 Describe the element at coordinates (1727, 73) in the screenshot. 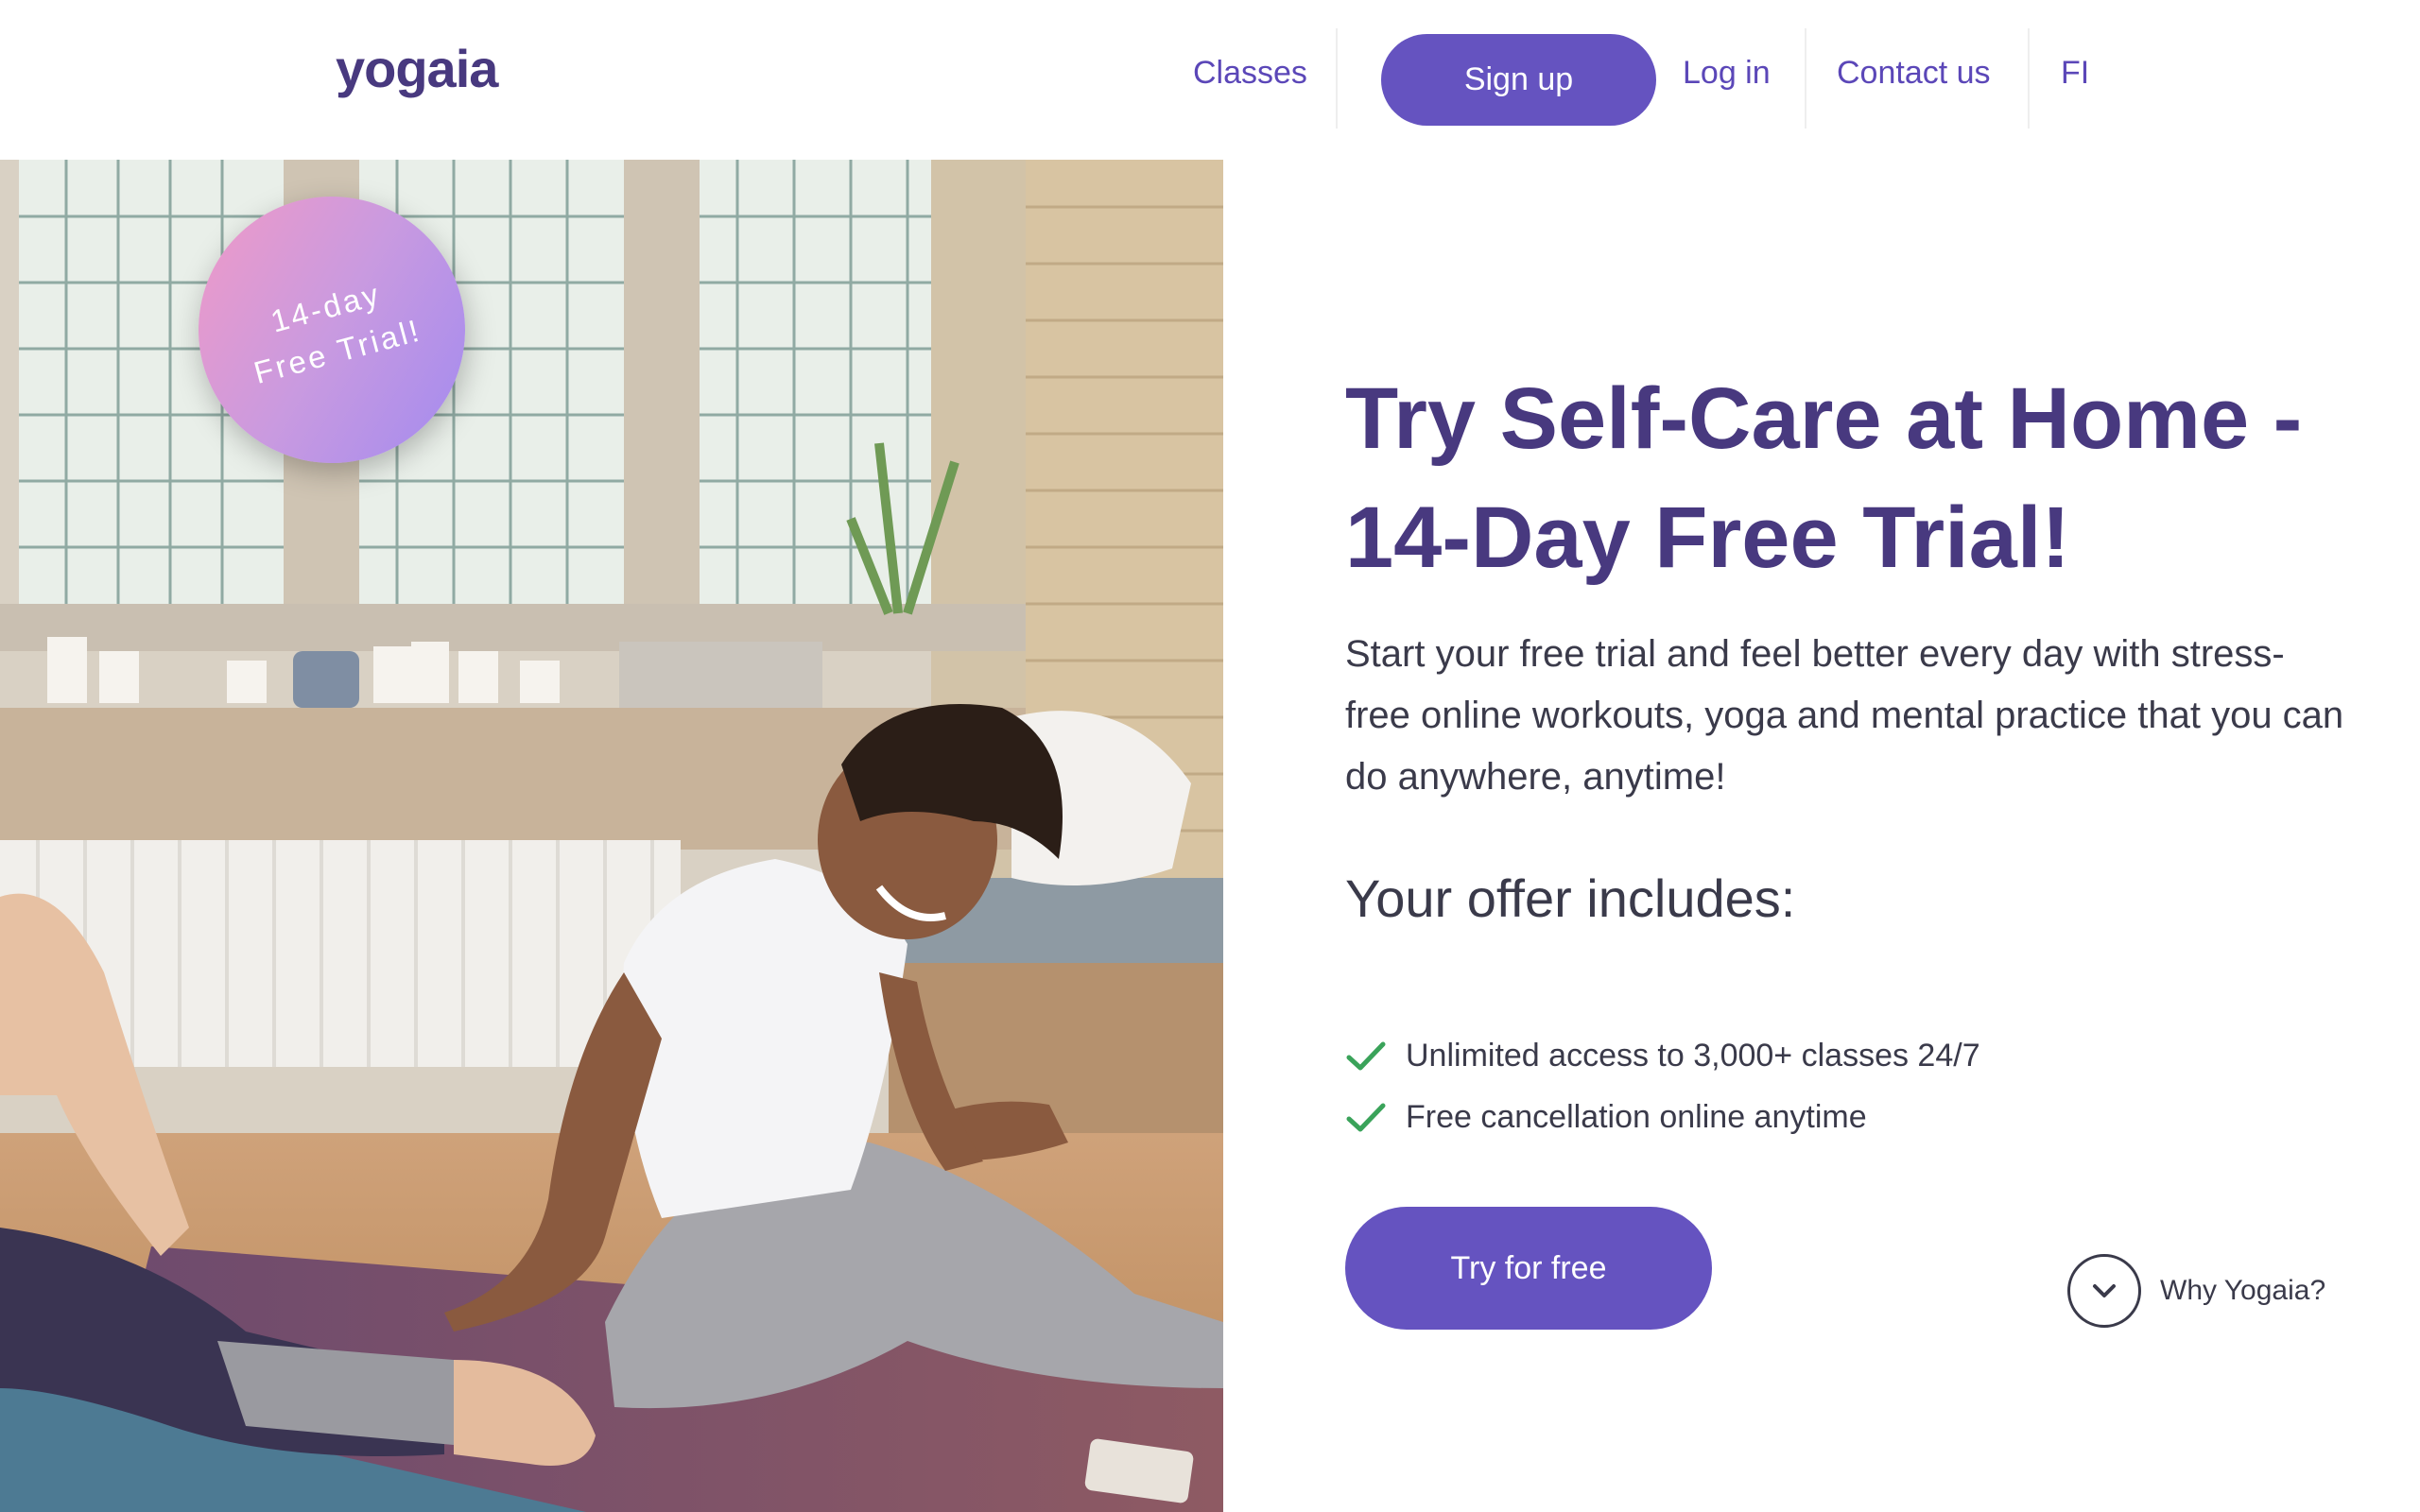

I see `nav-login: Log in` at that location.